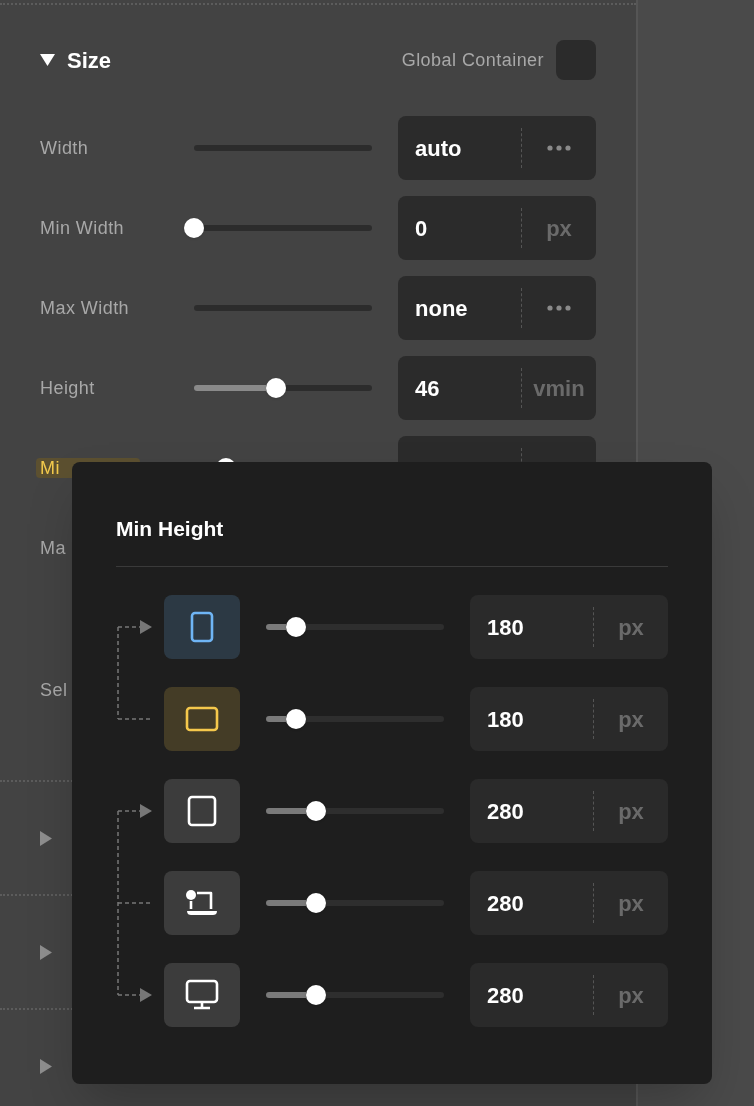 The width and height of the screenshot is (754, 1106). I want to click on laptop-icon, so click(202, 903).